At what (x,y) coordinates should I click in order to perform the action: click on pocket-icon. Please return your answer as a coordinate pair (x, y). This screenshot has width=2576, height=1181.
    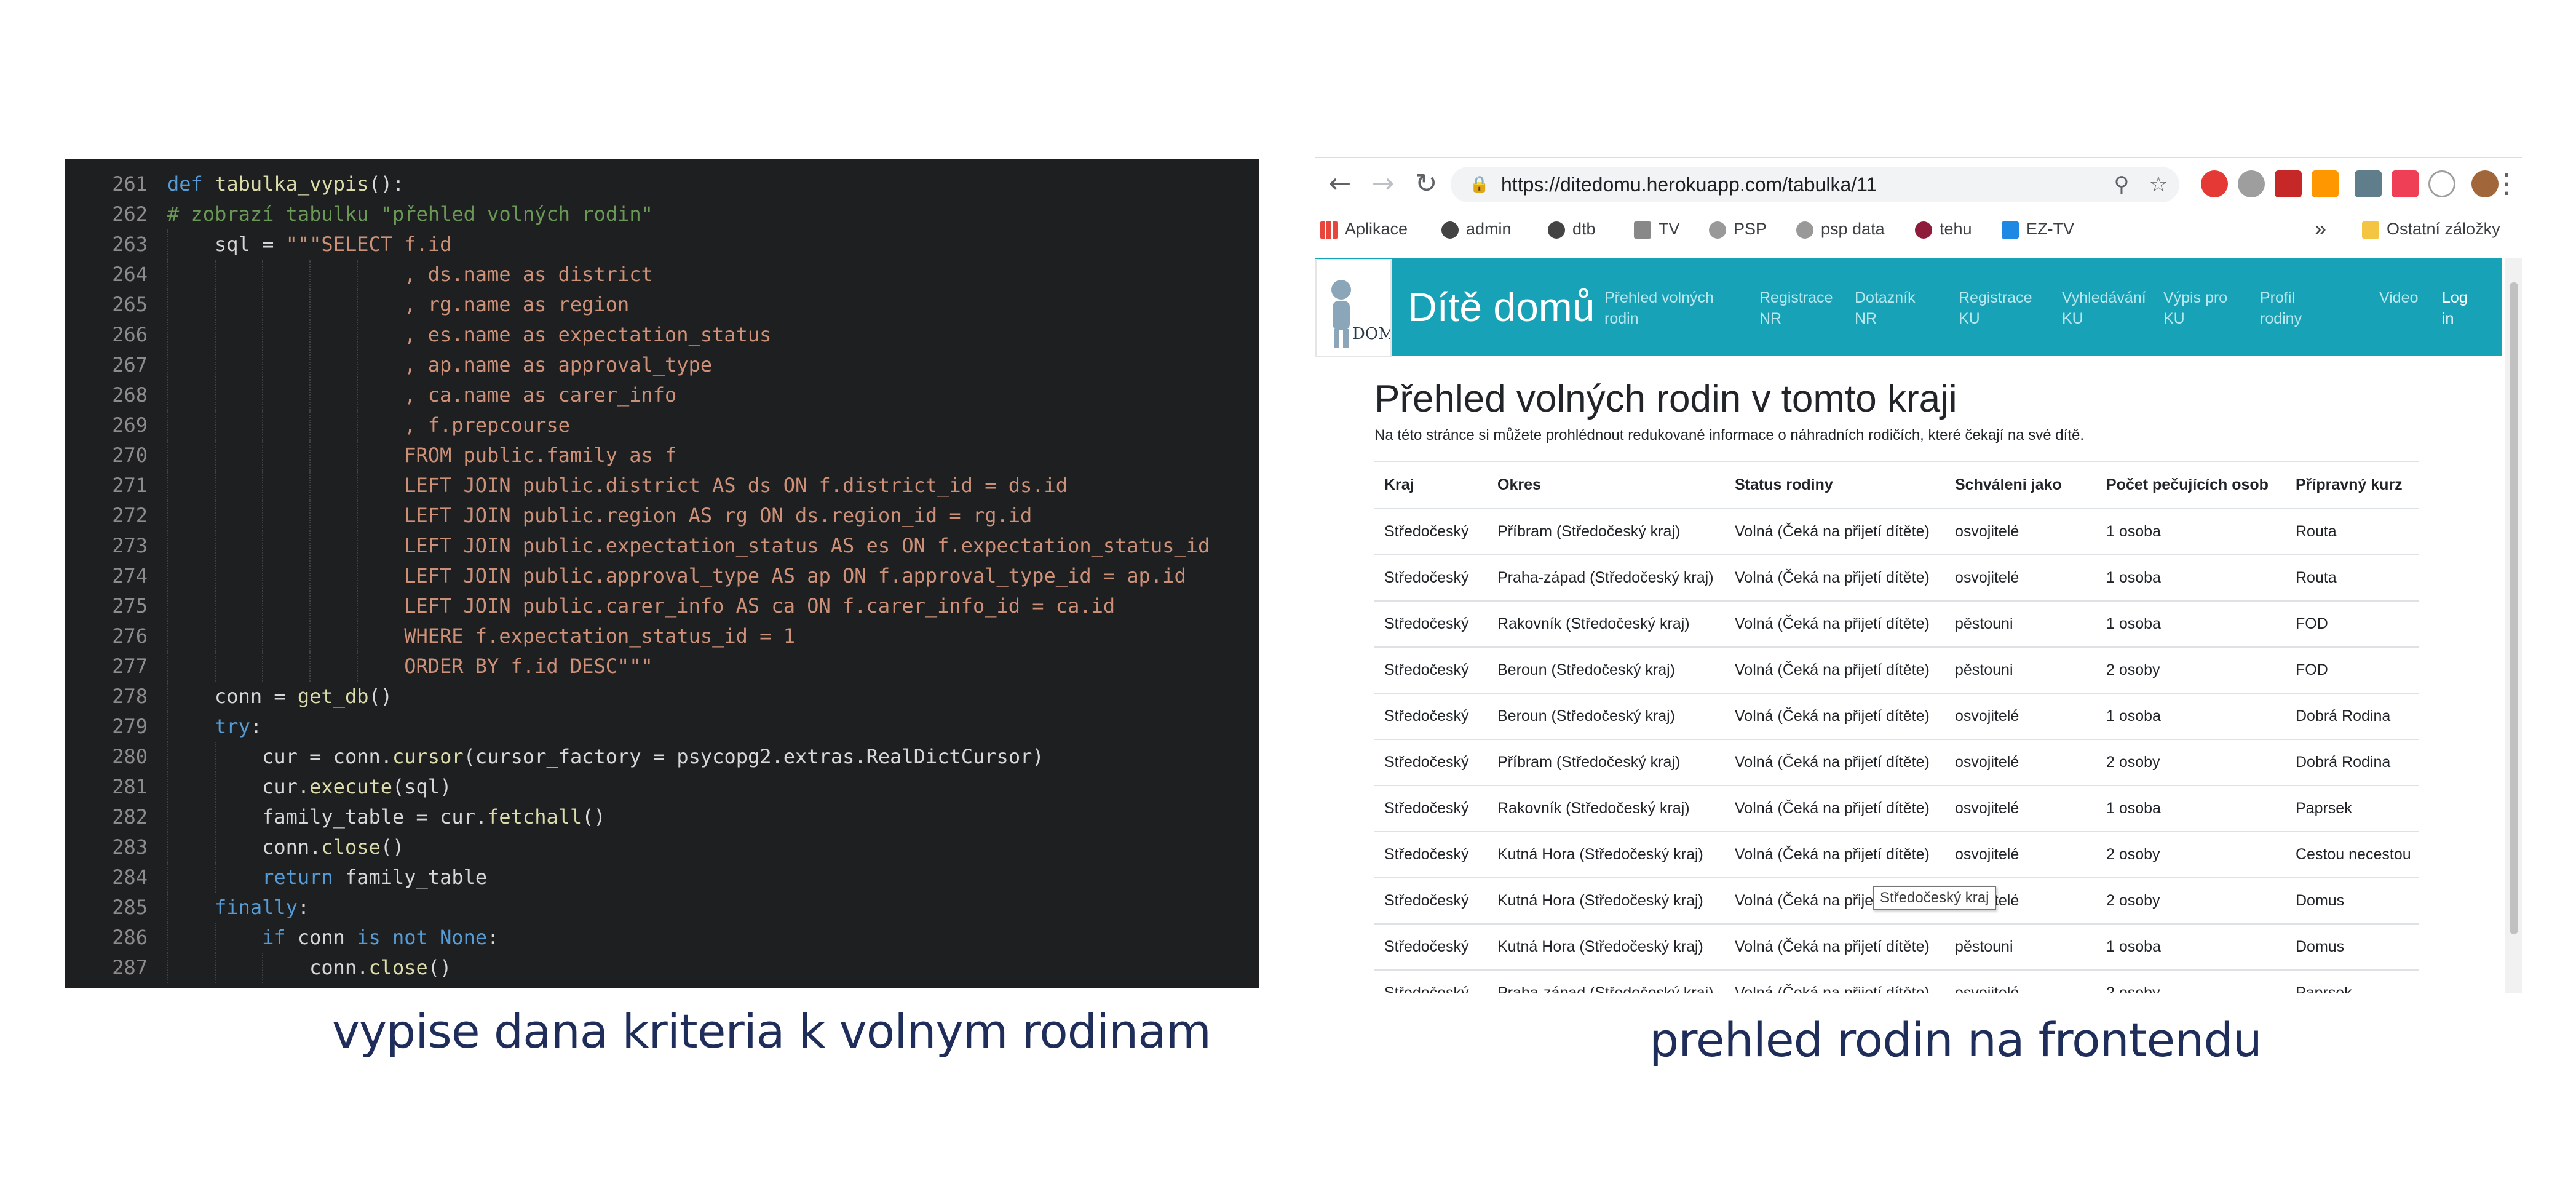
    Looking at the image, I should click on (2405, 183).